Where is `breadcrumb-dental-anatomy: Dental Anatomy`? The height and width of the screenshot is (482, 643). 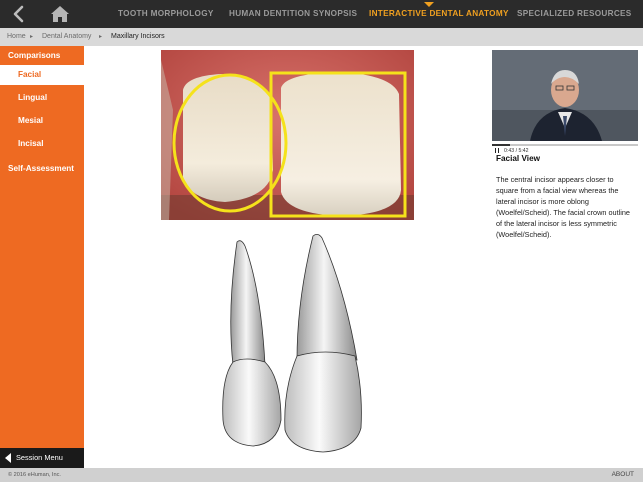
breadcrumb-dental-anatomy: Dental Anatomy is located at coordinates (66, 37).